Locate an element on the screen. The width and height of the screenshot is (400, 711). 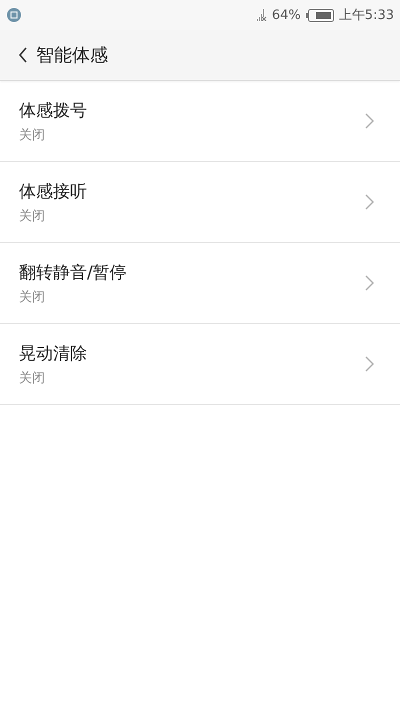
setting-title: 翻转静音/暂停 is located at coordinates (73, 273).